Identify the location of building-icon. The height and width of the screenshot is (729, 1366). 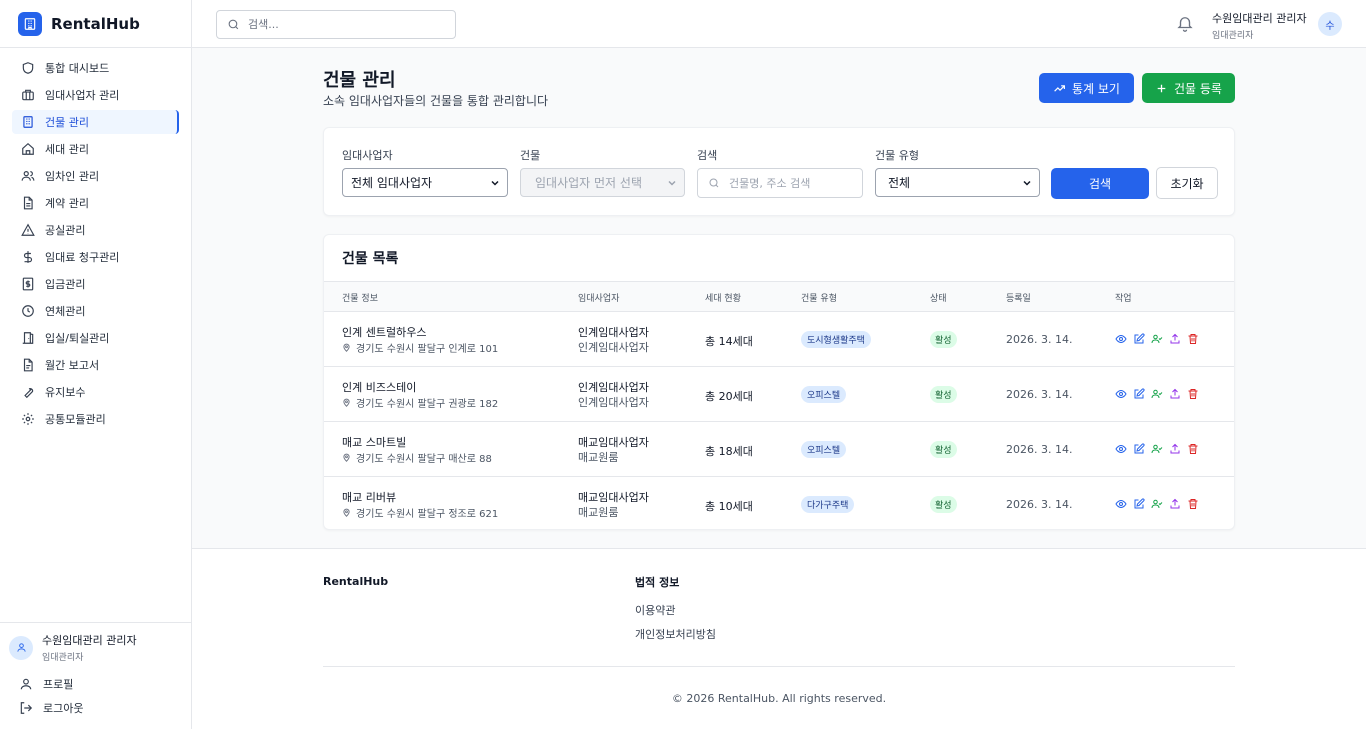
(28, 122).